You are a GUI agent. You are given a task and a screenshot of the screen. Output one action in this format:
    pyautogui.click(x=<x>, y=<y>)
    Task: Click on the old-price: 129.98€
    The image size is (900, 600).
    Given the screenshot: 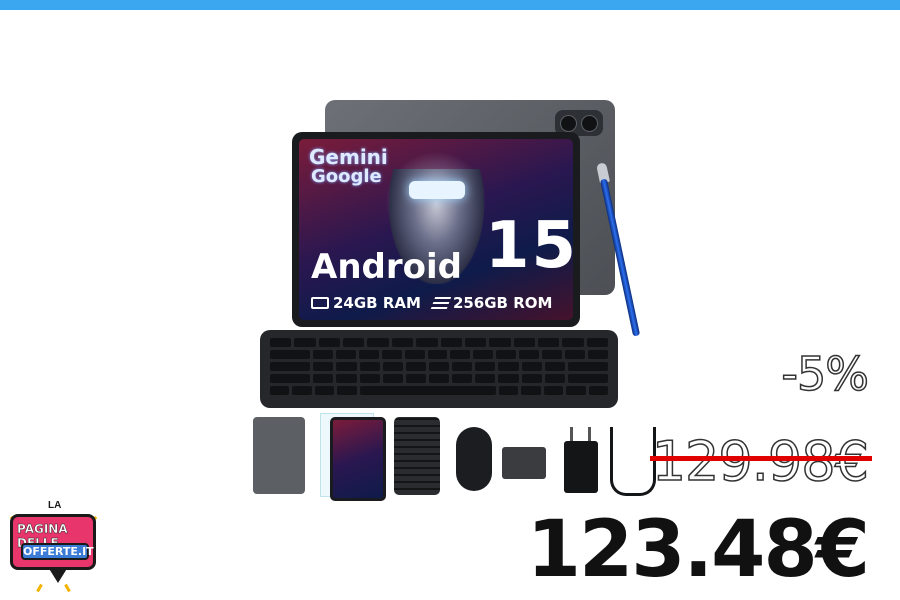 What is the action you would take?
    pyautogui.click(x=760, y=461)
    